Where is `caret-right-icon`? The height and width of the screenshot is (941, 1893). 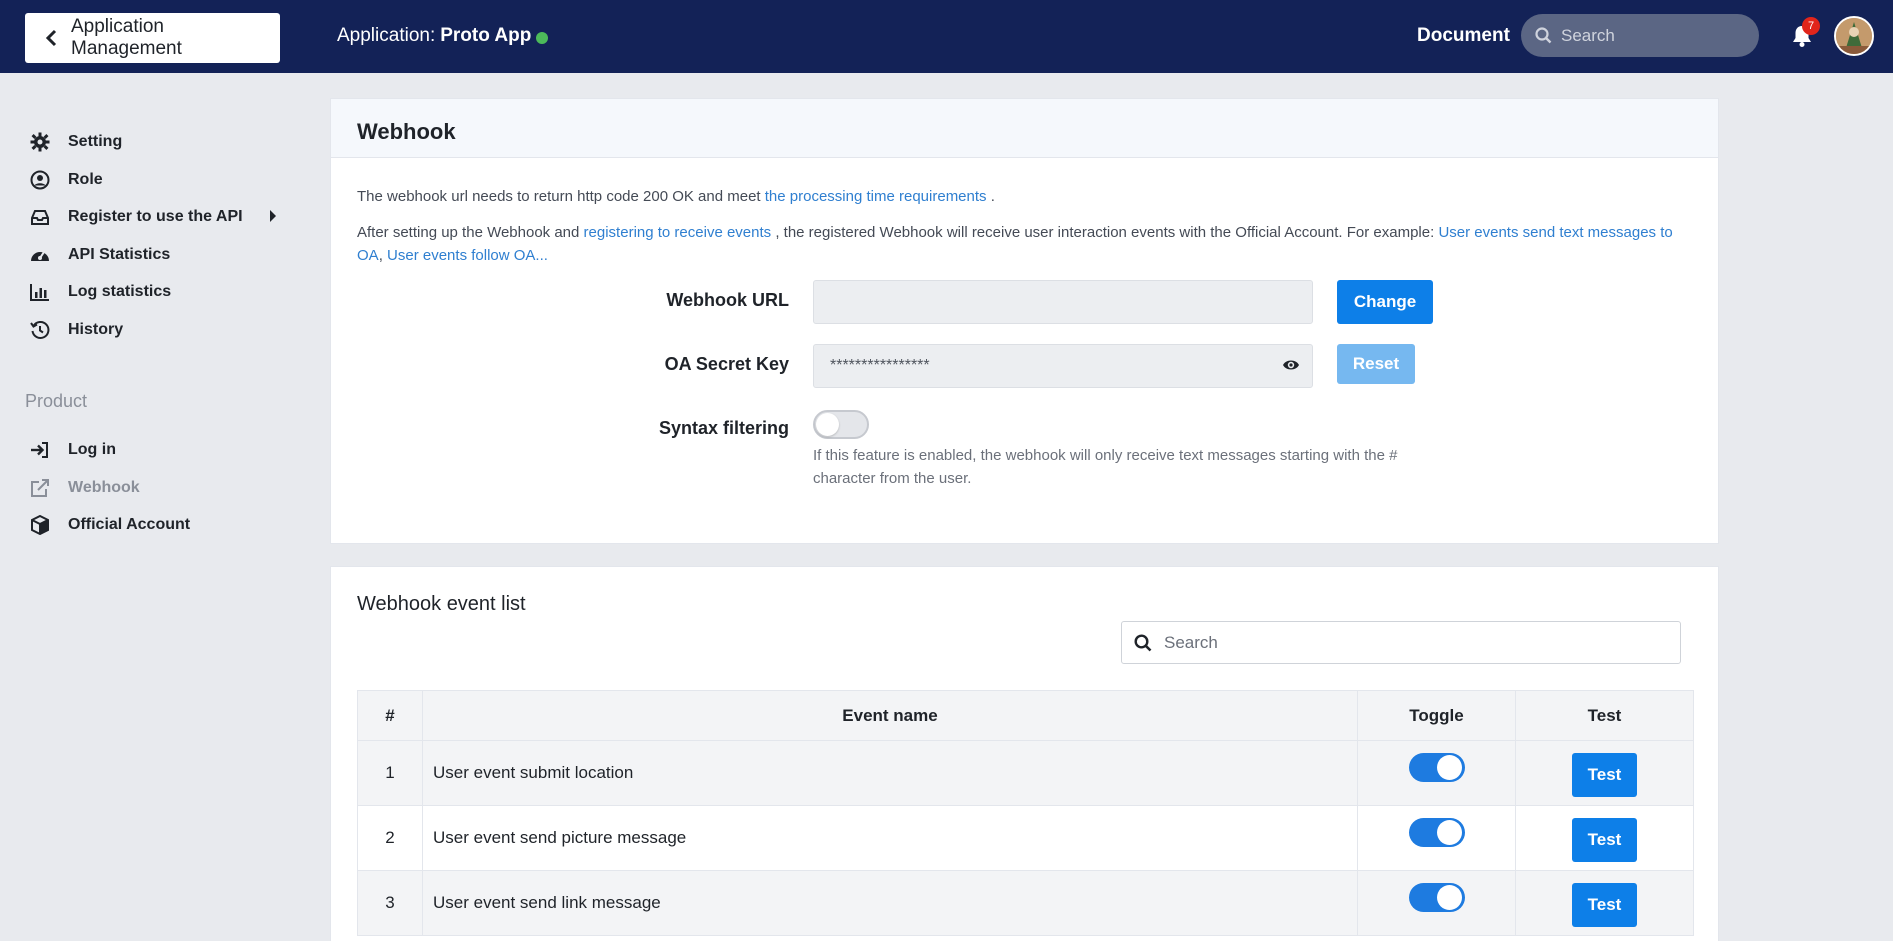
caret-right-icon is located at coordinates (273, 216).